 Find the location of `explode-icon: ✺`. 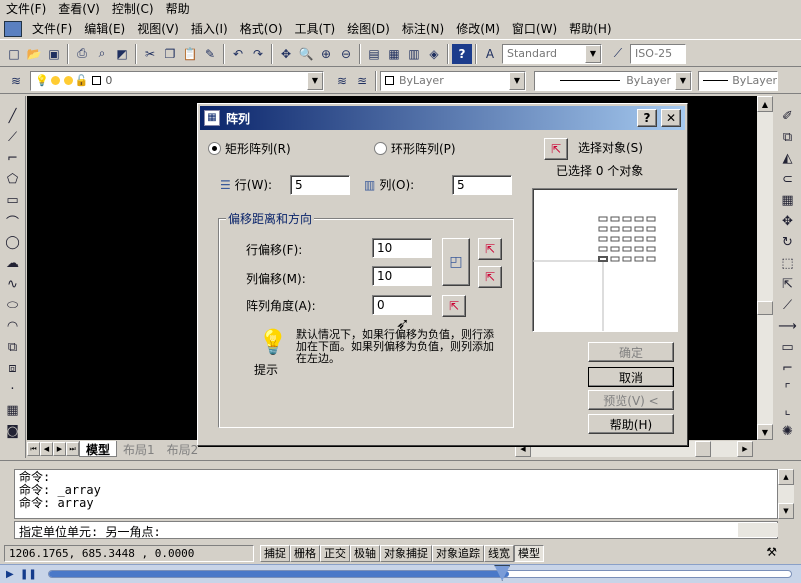

explode-icon: ✺ is located at coordinates (788, 431).